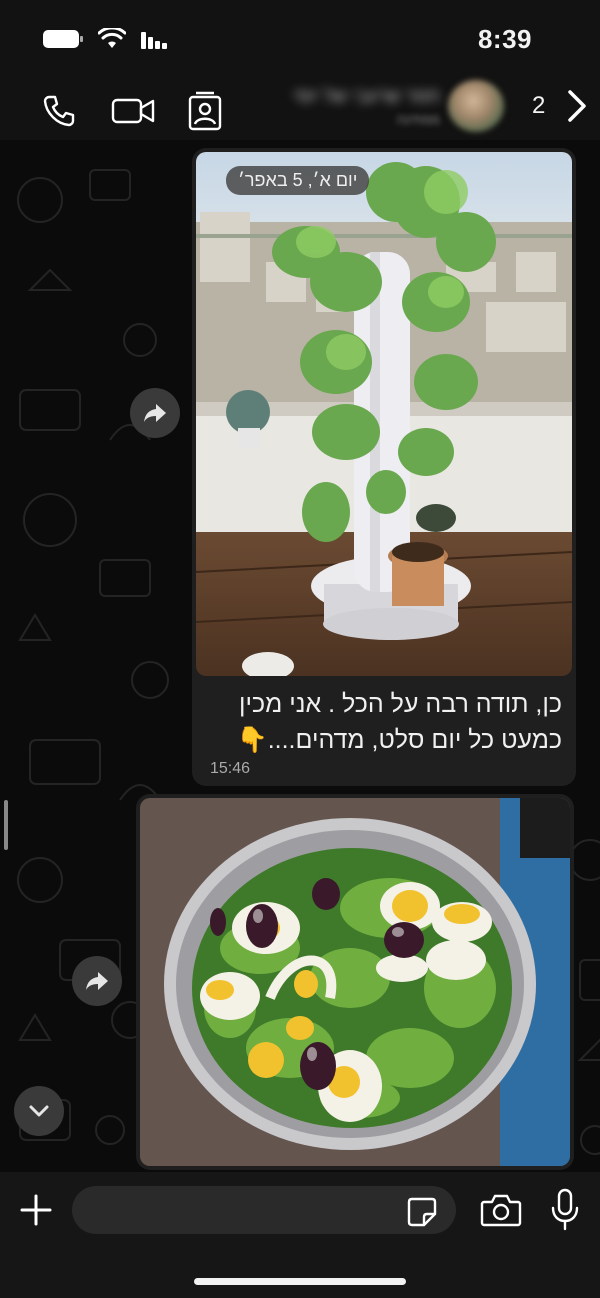 The image size is (600, 1298). What do you see at coordinates (300, 40) in the screenshot?
I see `status-bar: 8:39` at bounding box center [300, 40].